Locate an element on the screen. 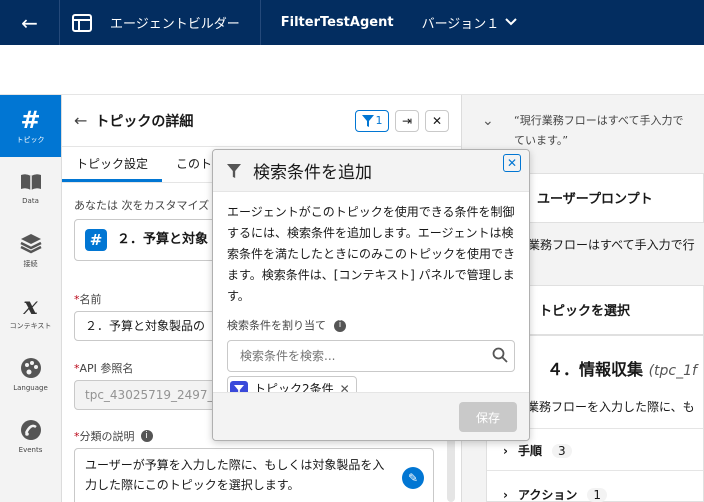 The width and height of the screenshot is (704, 502). collapse-panel-button: ⇥ is located at coordinates (407, 120).